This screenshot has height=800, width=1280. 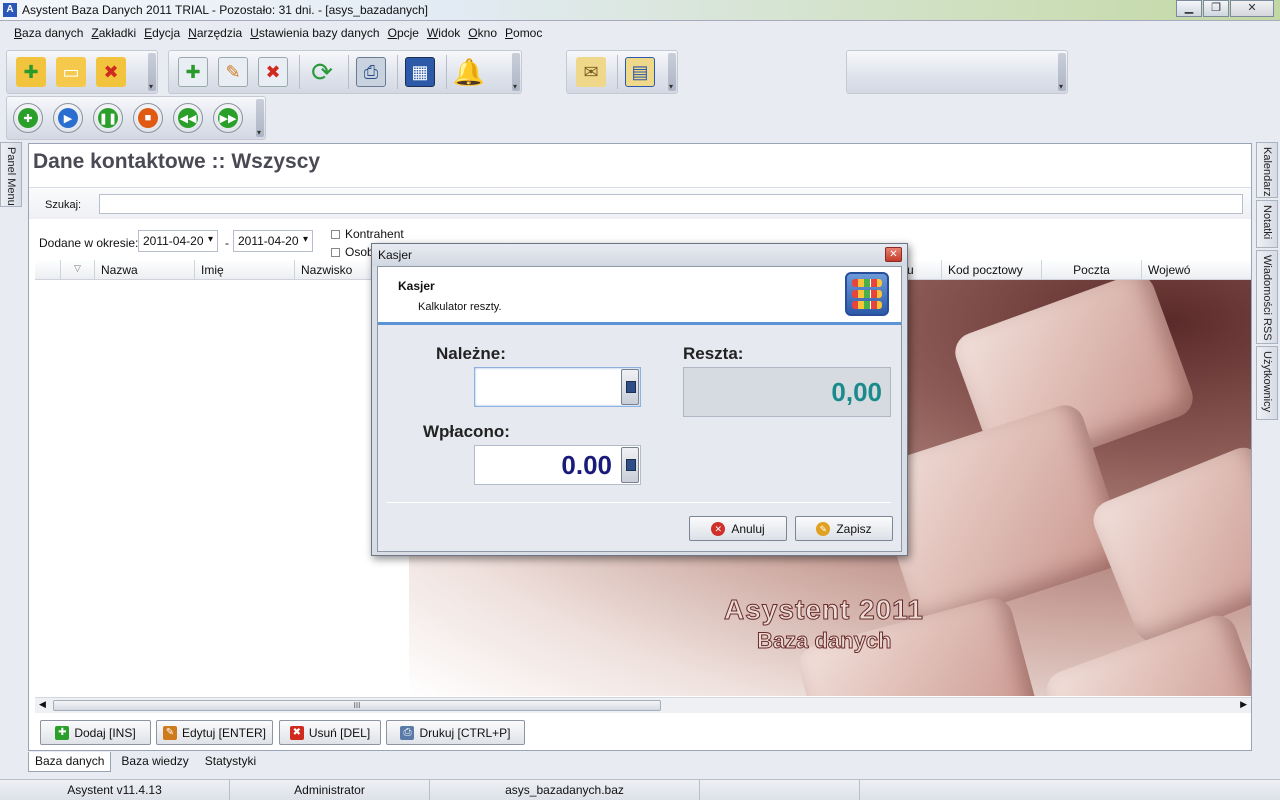 I want to click on kontrahent-label: Kontrahent, so click(x=374, y=234).